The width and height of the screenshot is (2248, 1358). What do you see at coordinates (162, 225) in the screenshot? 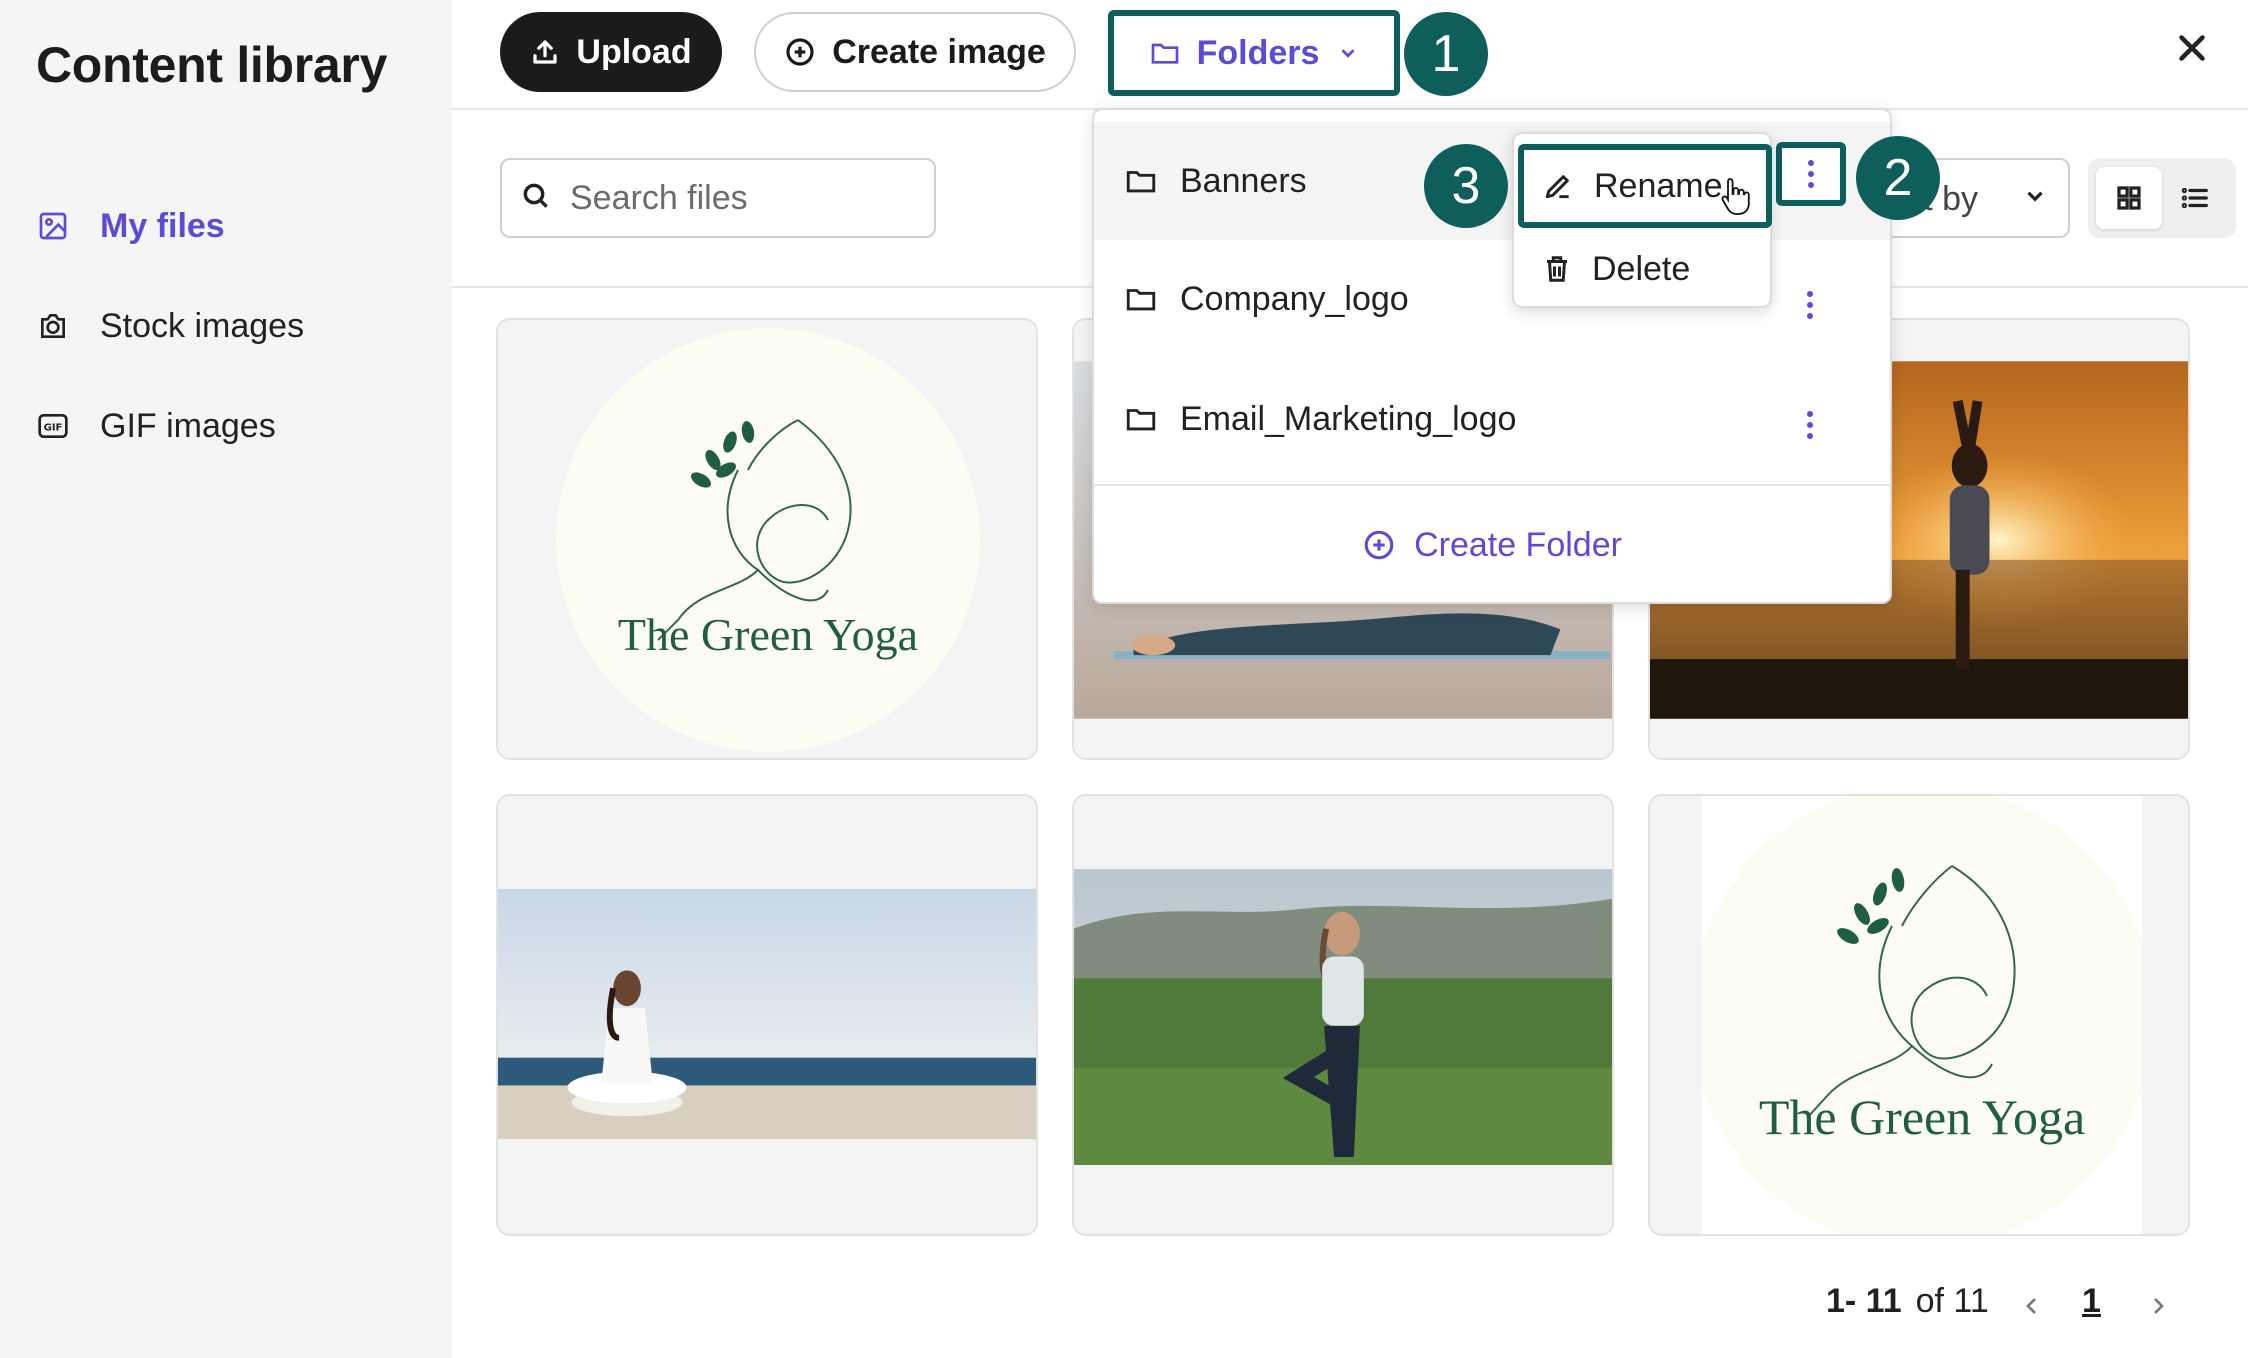
I see `sidebar-item-label: My files` at bounding box center [162, 225].